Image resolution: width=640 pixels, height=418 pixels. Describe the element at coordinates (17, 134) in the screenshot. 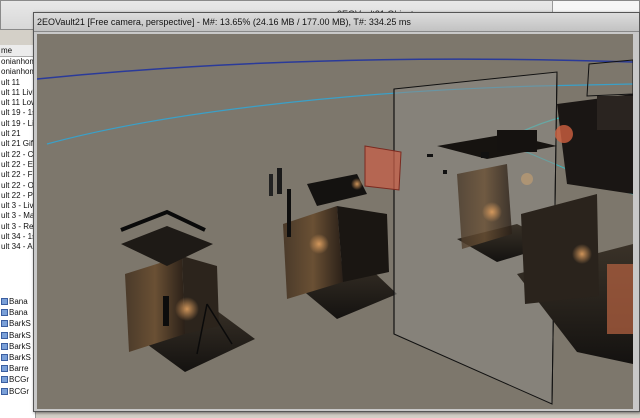

I see `cell-list-item: ult 21` at that location.